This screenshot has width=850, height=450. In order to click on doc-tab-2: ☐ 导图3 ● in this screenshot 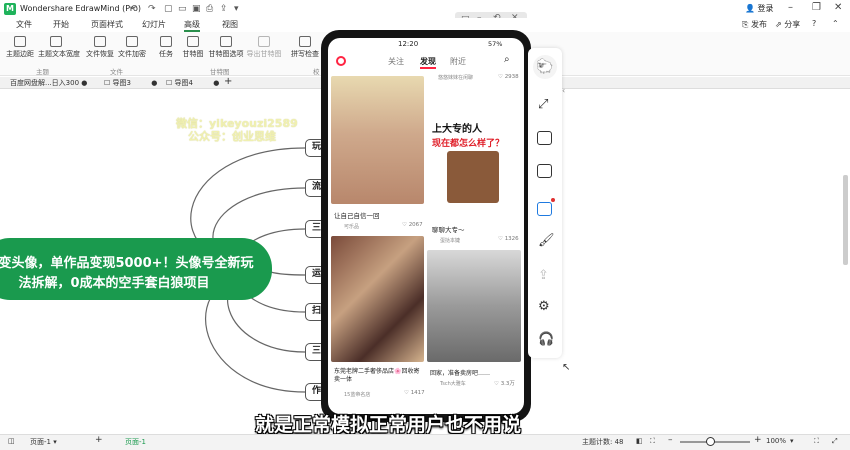, I will do `click(130, 83)`.